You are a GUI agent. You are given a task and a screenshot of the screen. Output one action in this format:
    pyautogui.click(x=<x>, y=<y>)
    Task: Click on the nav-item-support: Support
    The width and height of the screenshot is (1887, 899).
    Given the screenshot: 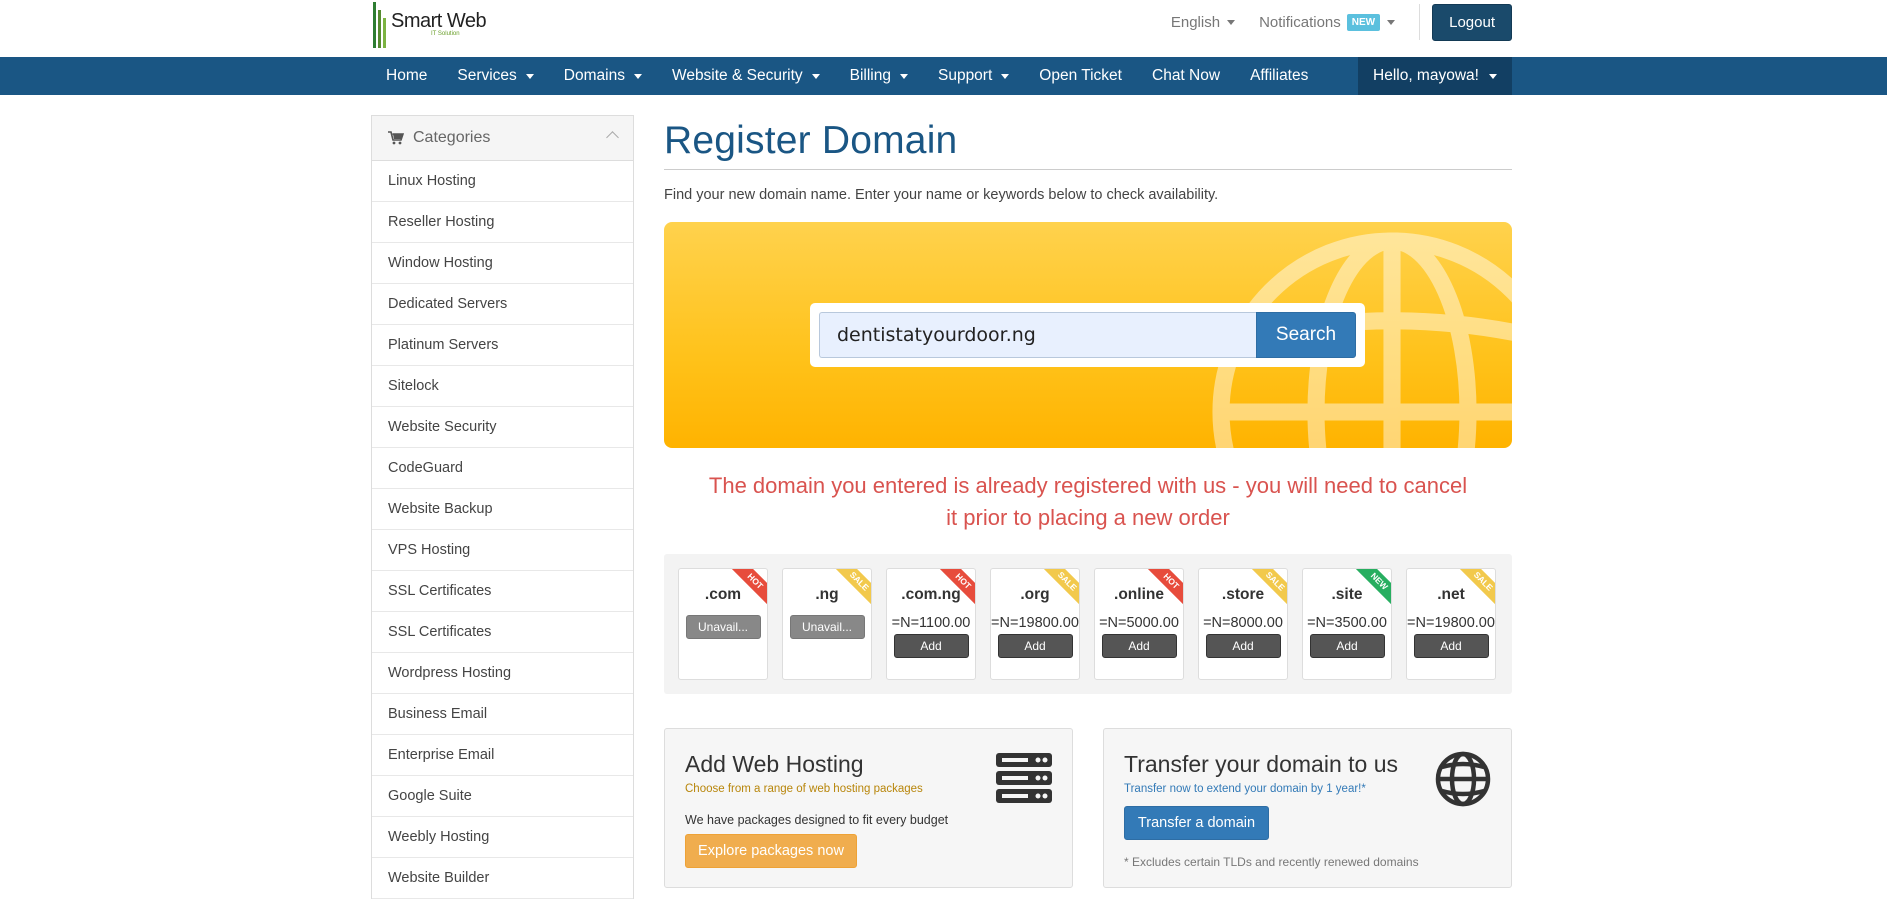 What is the action you would take?
    pyautogui.click(x=973, y=76)
    